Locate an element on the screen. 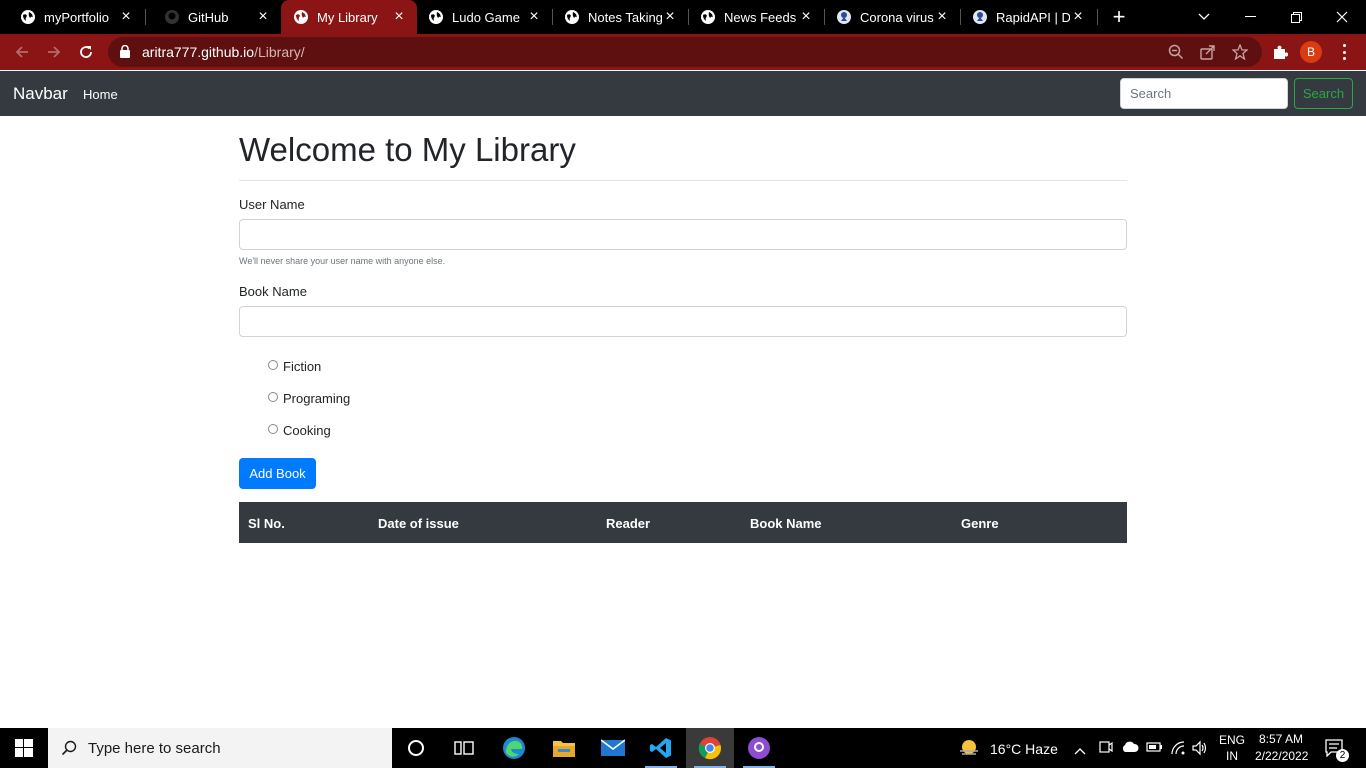  tab-myportfolio: myPortfolio × is located at coordinates (72, 17).